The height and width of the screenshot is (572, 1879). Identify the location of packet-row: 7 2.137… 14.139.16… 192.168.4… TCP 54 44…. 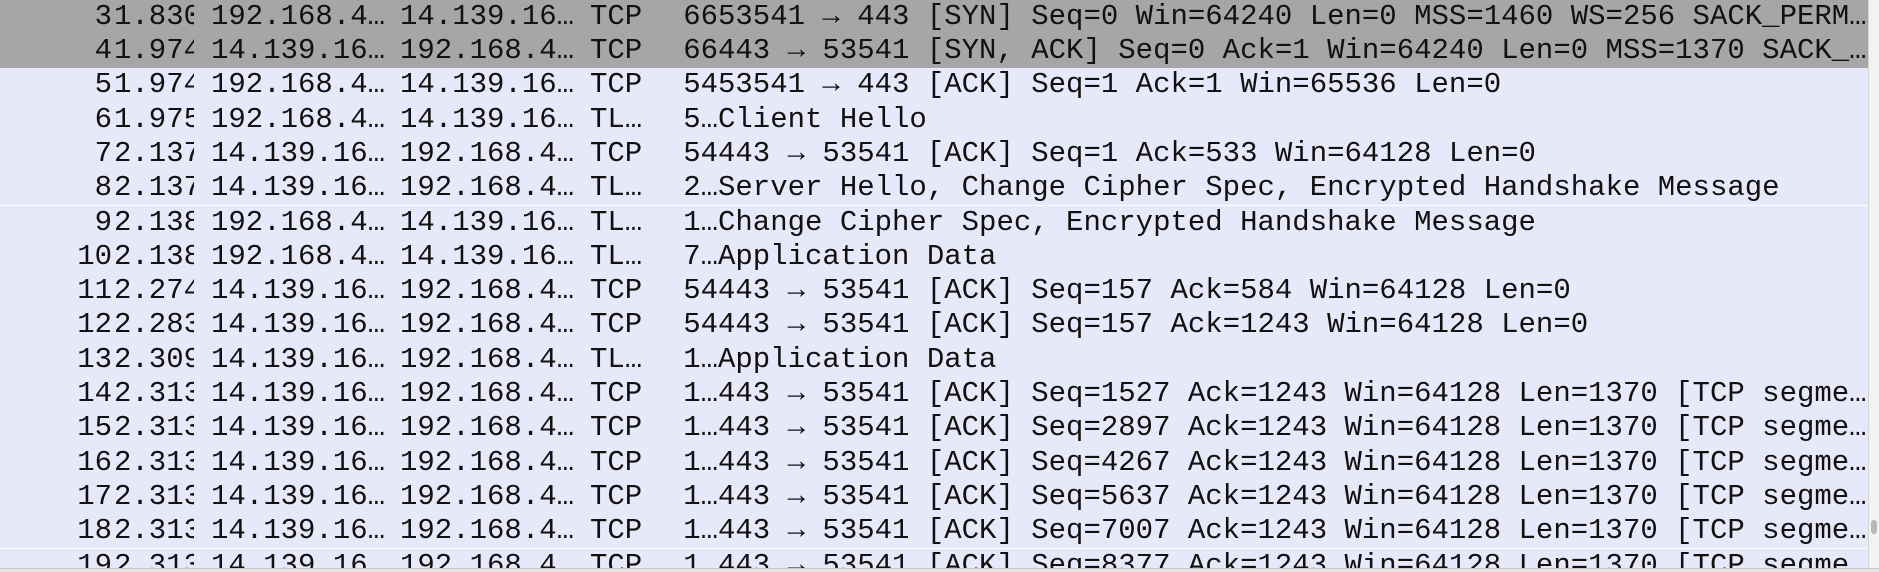
(934, 154).